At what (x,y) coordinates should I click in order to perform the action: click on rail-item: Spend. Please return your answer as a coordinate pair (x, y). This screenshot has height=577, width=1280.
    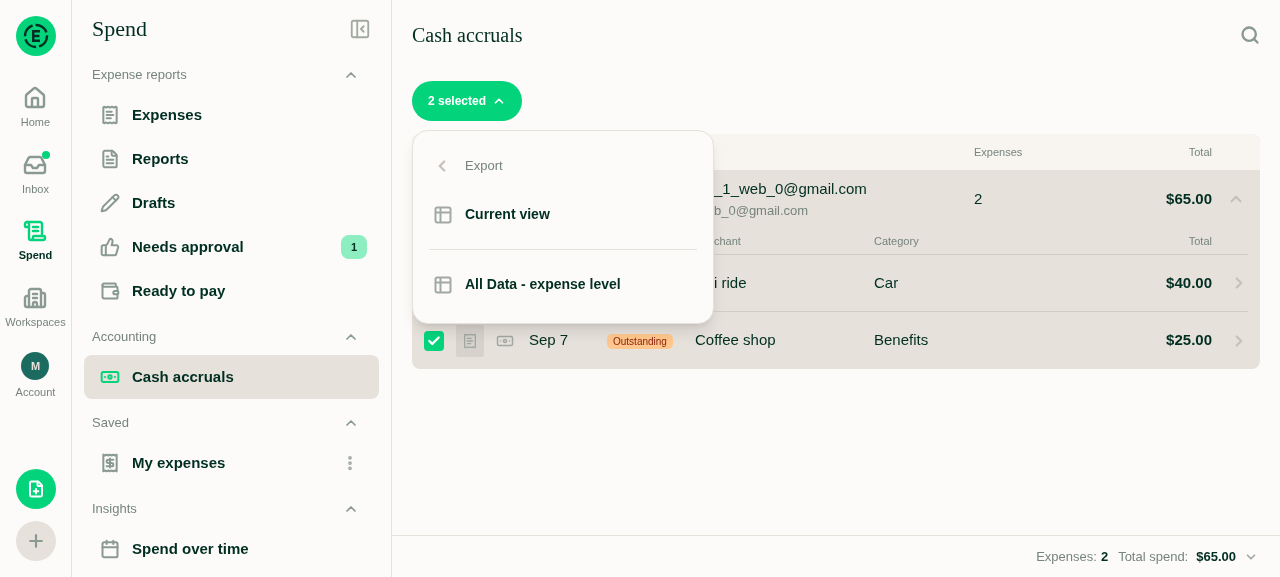
    Looking at the image, I should click on (35, 241).